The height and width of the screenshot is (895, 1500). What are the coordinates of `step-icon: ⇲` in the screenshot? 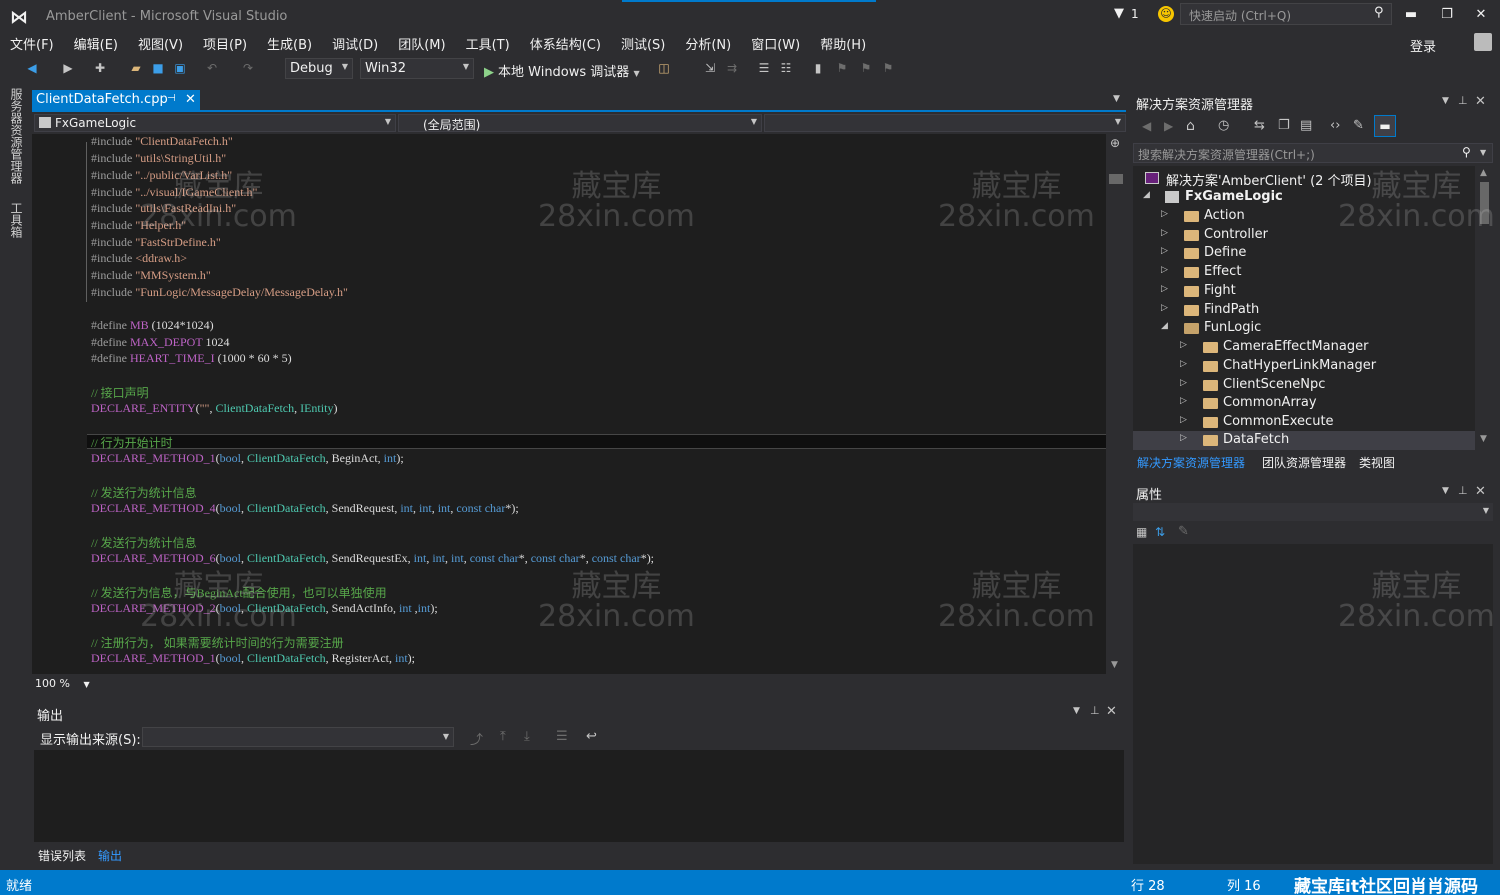 It's located at (710, 68).